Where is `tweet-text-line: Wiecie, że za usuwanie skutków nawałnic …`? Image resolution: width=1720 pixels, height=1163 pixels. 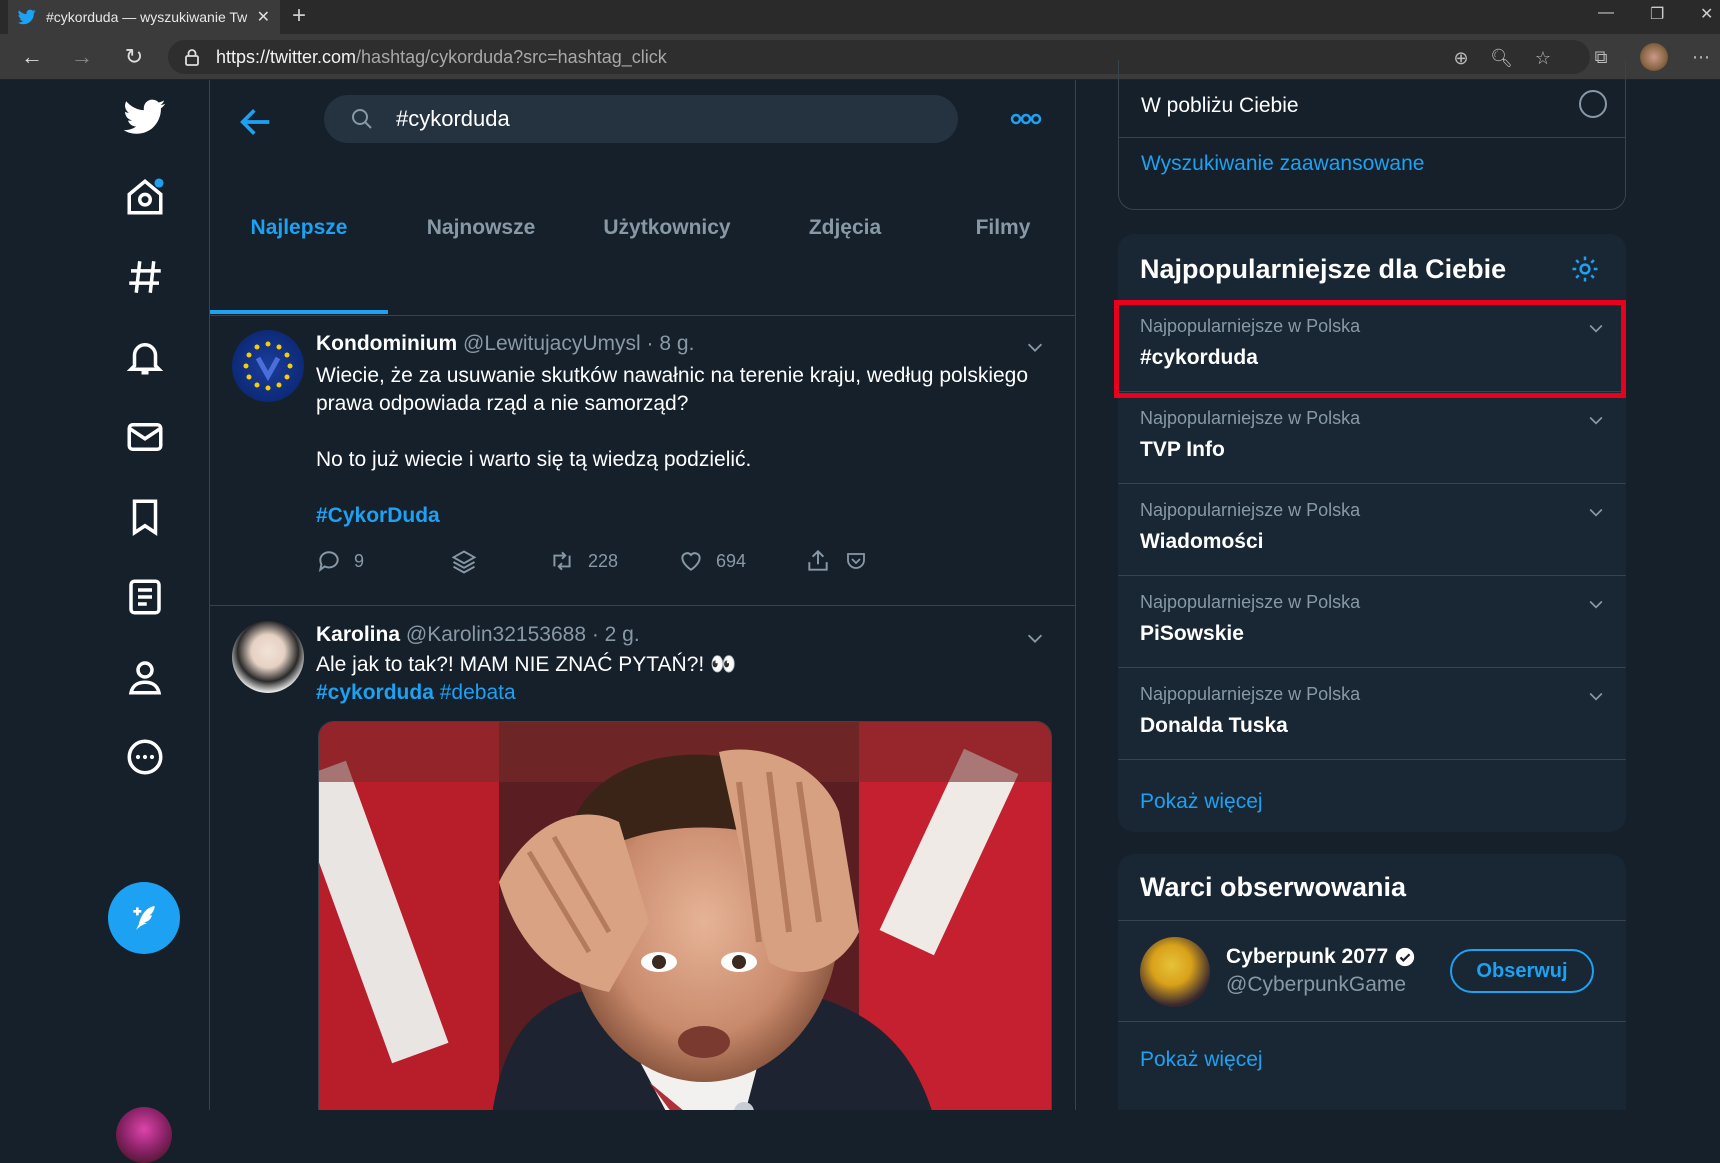
tweet-text-line: Wiecie, że za usuwanie skutków nawałnic … is located at coordinates (672, 375).